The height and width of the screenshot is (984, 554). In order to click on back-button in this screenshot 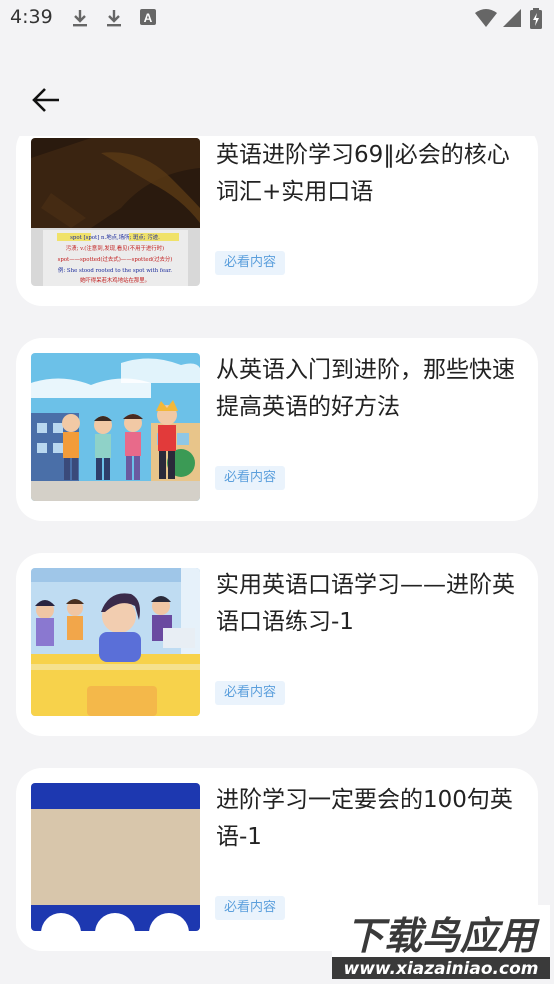, I will do `click(46, 100)`.